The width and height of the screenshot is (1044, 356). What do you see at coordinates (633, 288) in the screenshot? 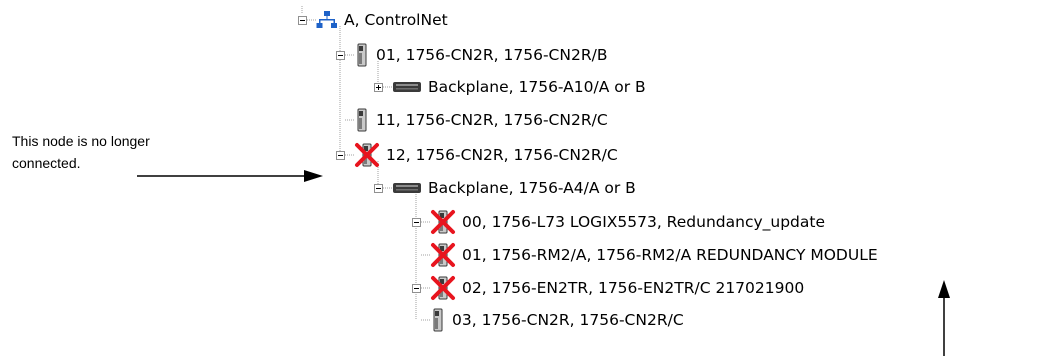
I see `tree-node-label: 02, 1756-EN2TR, 1756-EN2TR/C 217021900` at bounding box center [633, 288].